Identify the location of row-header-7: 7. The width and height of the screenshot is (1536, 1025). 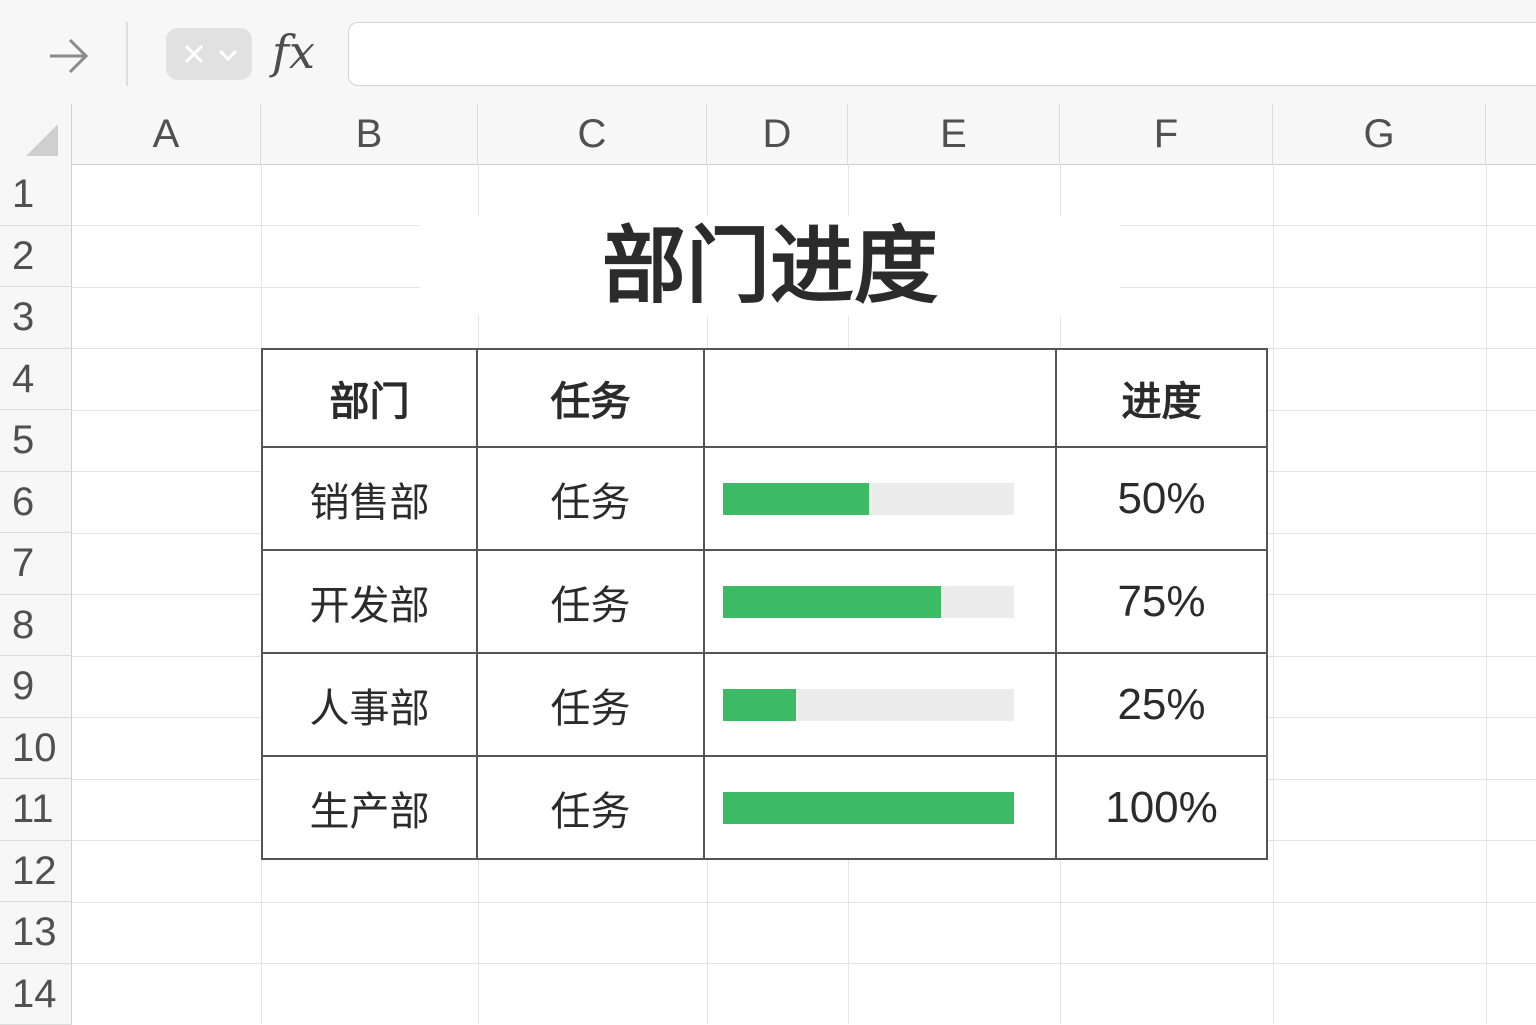
(36, 564).